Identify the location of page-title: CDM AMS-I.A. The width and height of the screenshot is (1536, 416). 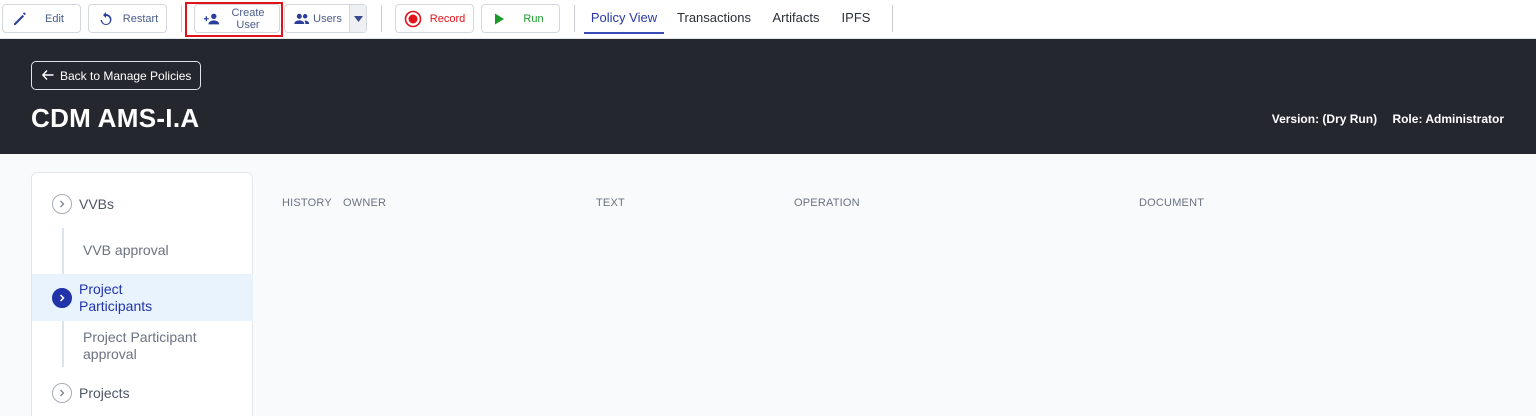
(115, 118).